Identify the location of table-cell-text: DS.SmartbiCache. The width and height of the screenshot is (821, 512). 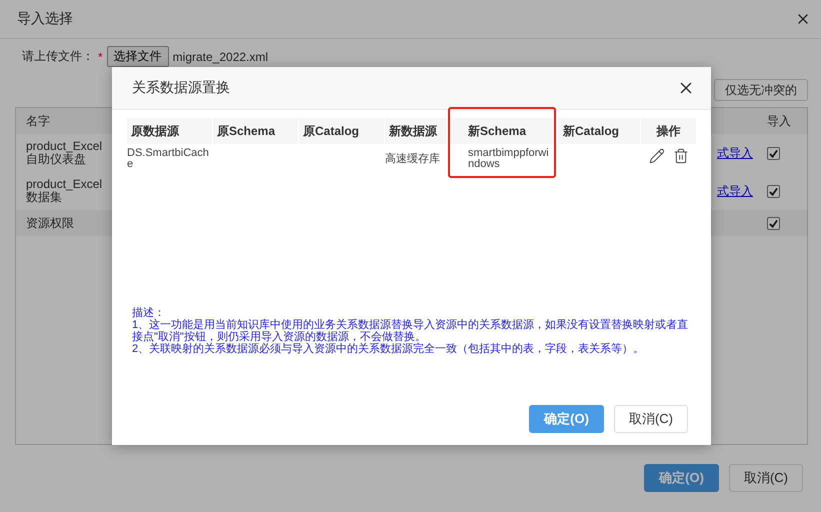
(168, 158).